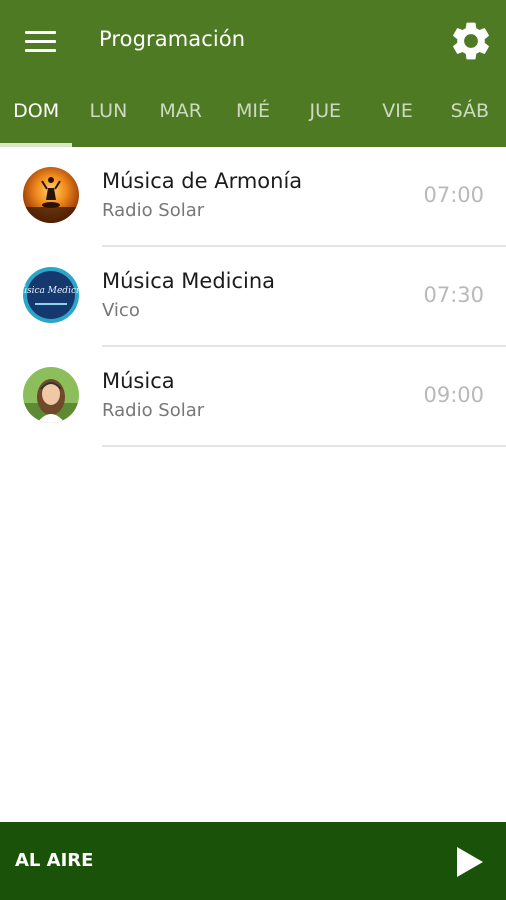 This screenshot has width=506, height=900. I want to click on show-host: Vico, so click(121, 310).